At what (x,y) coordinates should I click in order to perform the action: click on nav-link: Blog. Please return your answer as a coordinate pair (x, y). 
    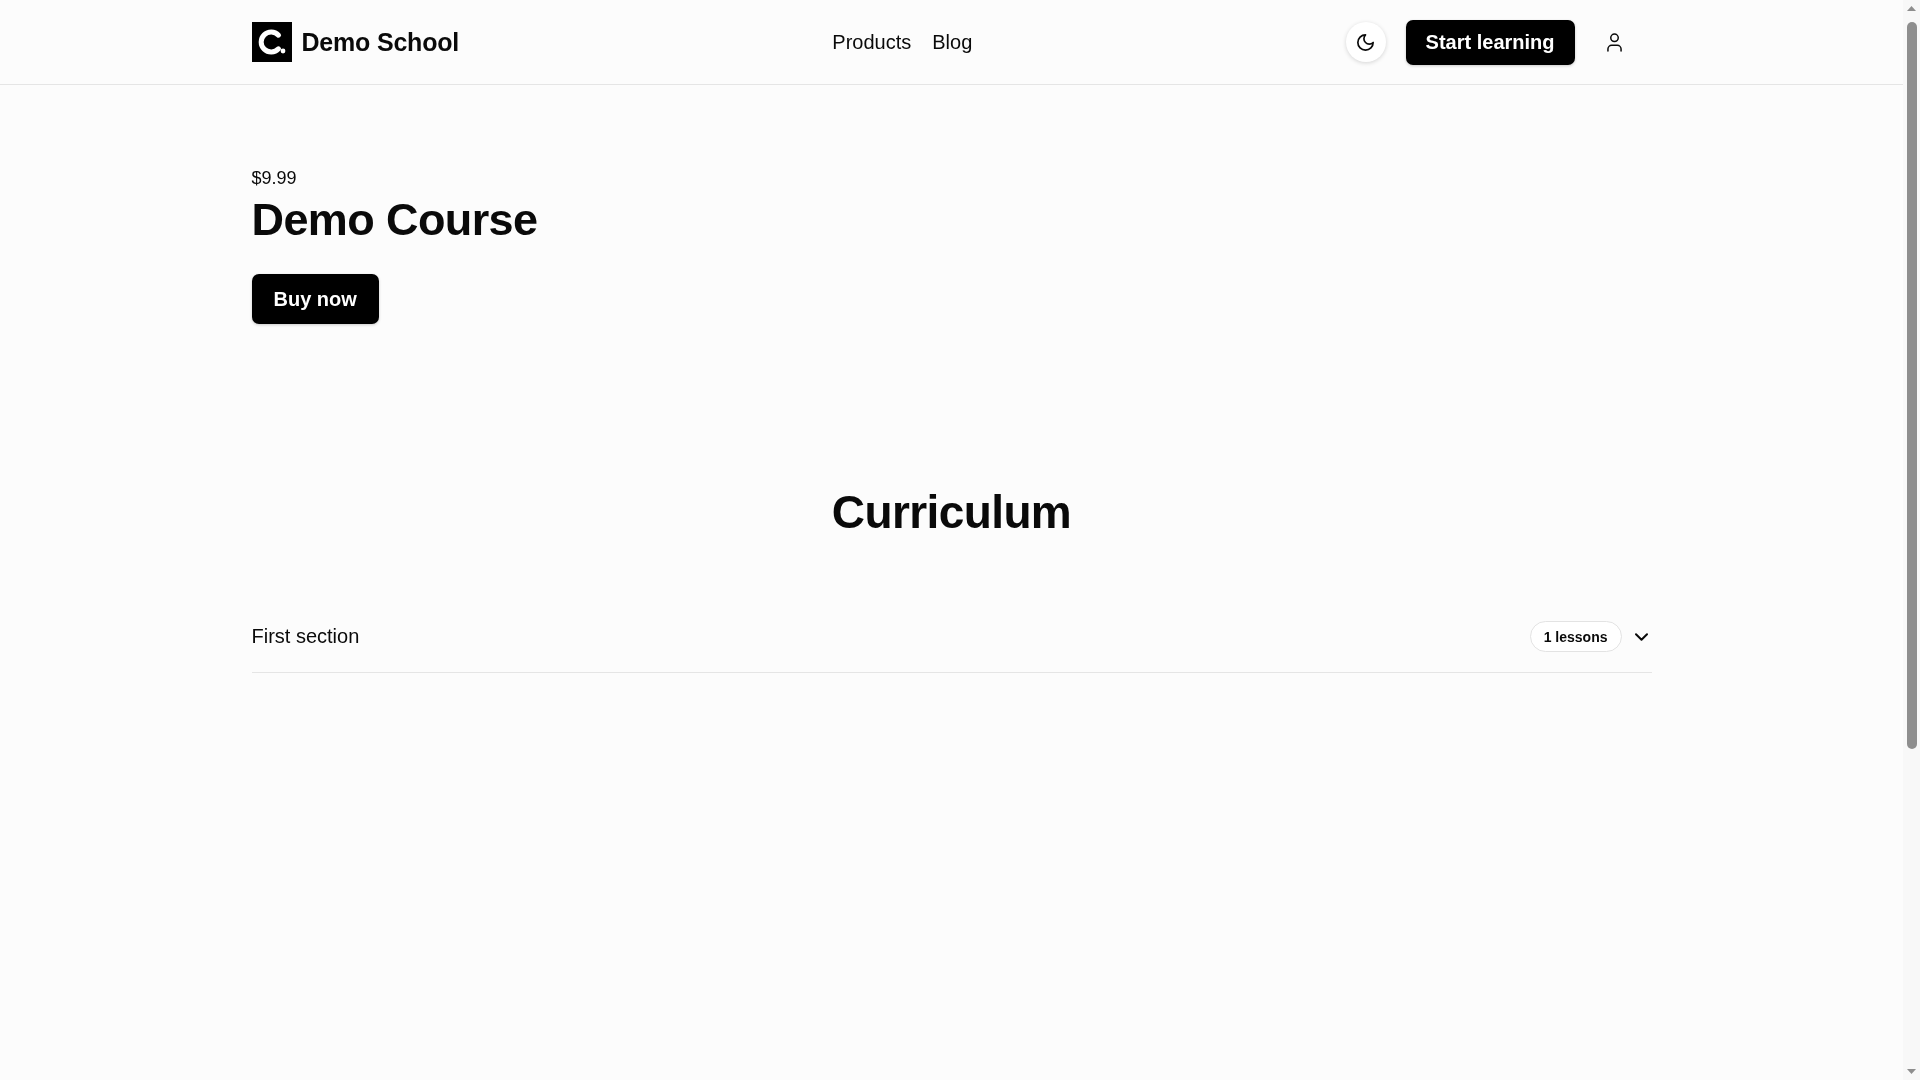
    Looking at the image, I should click on (952, 42).